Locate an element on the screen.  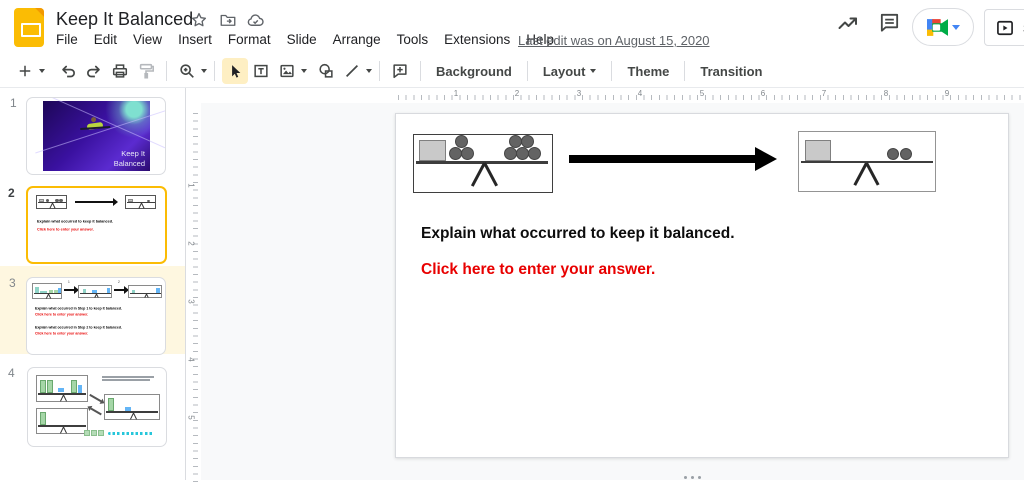
slide-2-thumb-answer: Click here to enter your answer. is located at coordinates (65, 229).